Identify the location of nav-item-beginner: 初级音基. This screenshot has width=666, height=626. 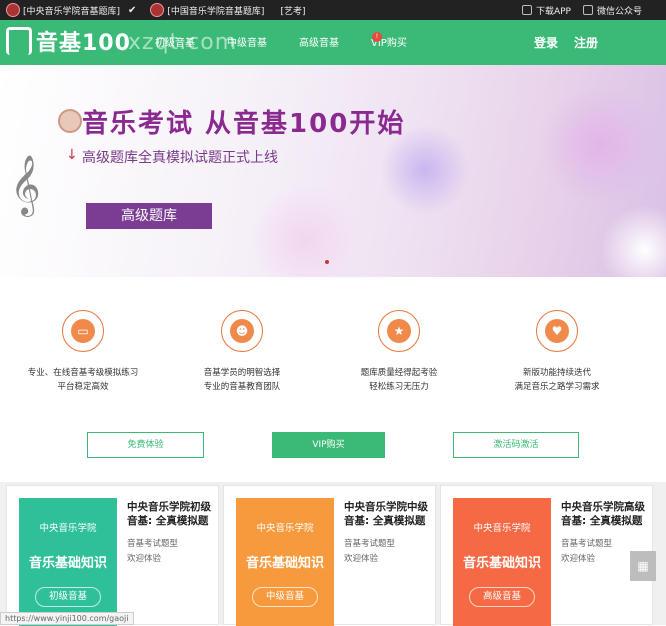
(175, 41).